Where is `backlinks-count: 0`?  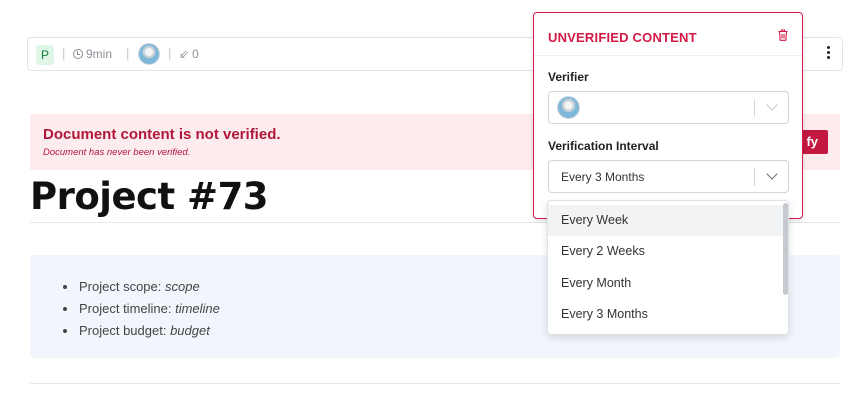 backlinks-count: 0 is located at coordinates (195, 54).